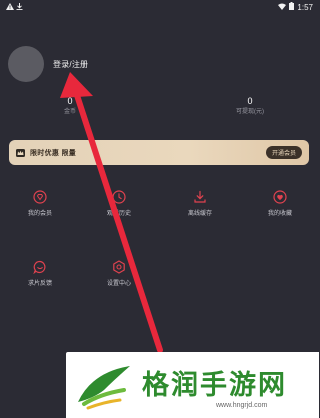  Describe the element at coordinates (242, 405) in the screenshot. I see `watermark-url: www.hngrjd.com` at that location.